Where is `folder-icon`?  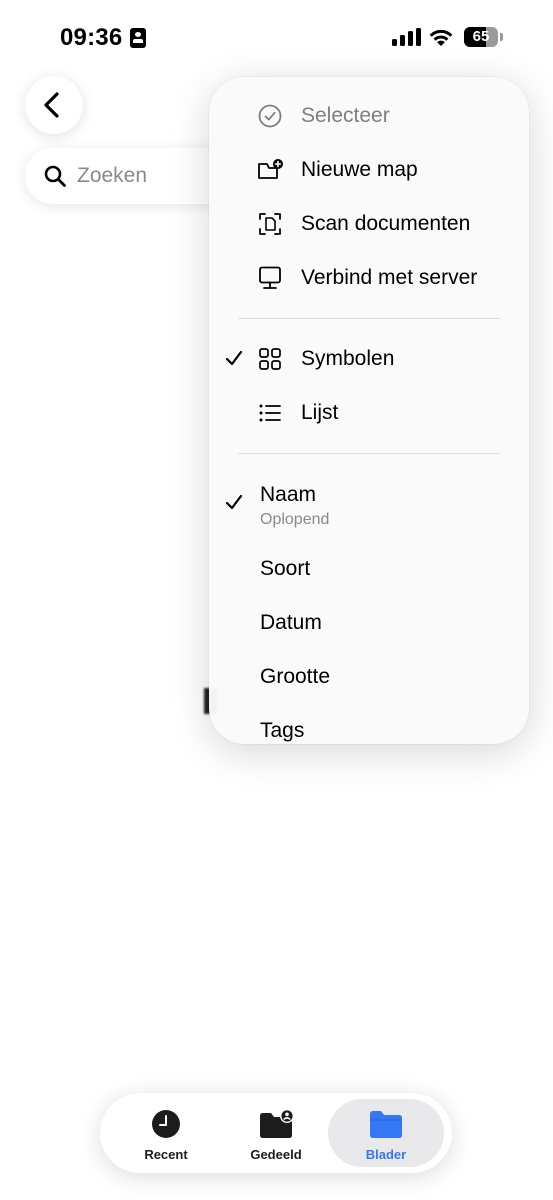 folder-icon is located at coordinates (386, 1124).